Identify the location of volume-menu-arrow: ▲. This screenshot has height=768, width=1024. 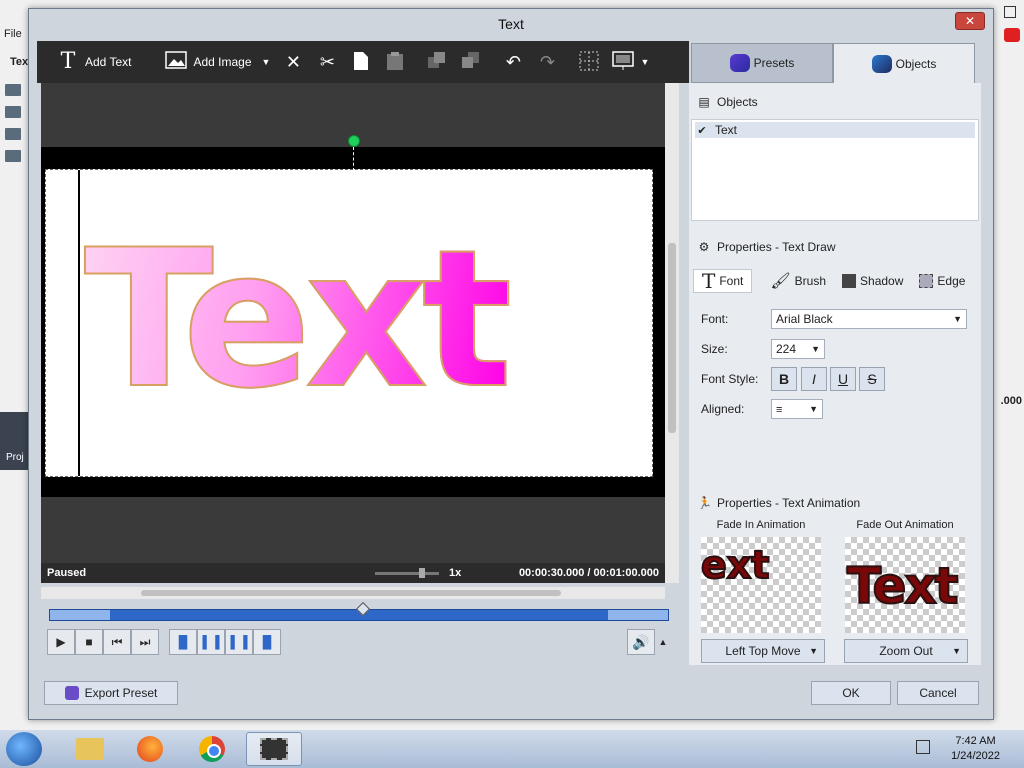
(663, 642).